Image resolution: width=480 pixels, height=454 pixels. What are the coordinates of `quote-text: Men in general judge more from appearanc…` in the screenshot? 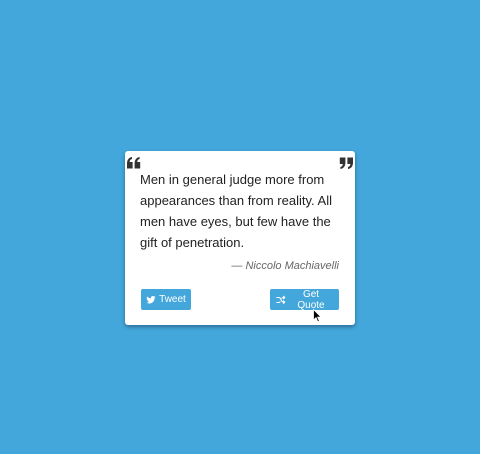 It's located at (236, 211).